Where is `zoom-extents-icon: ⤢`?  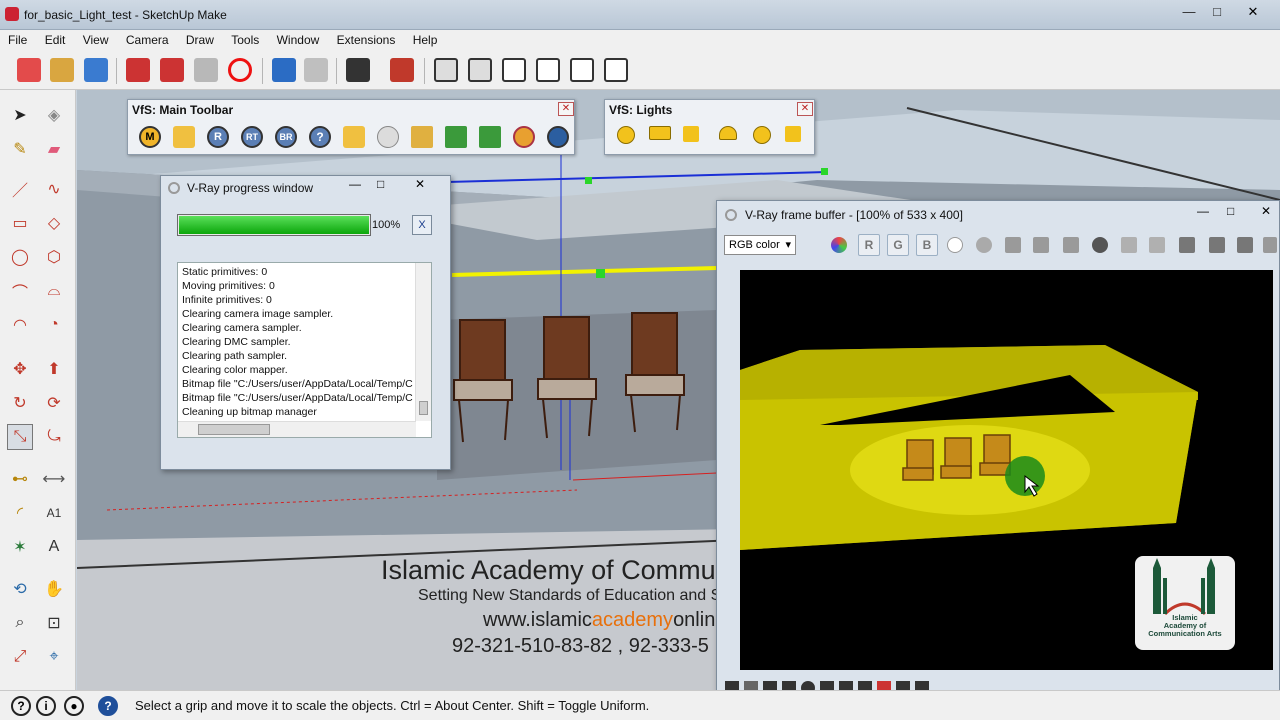
zoom-extents-icon: ⤢ is located at coordinates (20, 657).